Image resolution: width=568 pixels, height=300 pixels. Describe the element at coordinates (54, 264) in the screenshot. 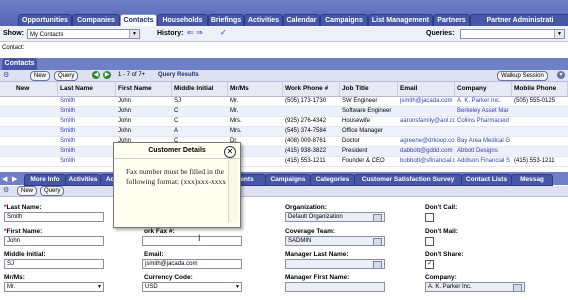

I see `middle-initial-field: SJ` at that location.